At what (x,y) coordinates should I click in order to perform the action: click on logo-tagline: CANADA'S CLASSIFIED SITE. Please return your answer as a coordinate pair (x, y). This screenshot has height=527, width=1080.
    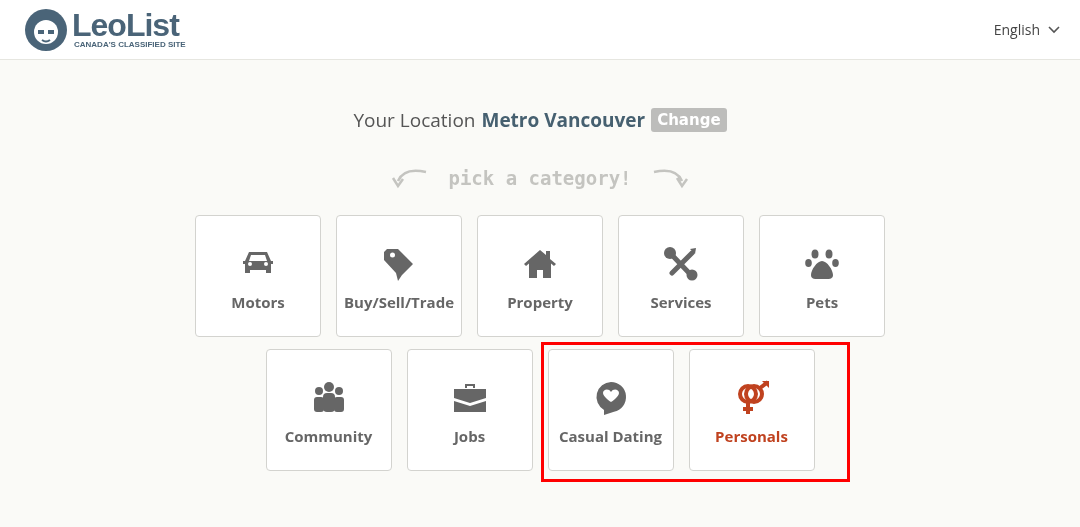
    Looking at the image, I should click on (130, 44).